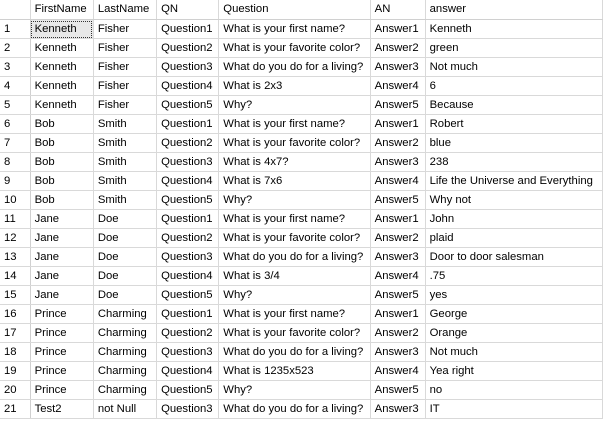  I want to click on column-header-question: Question, so click(294, 10).